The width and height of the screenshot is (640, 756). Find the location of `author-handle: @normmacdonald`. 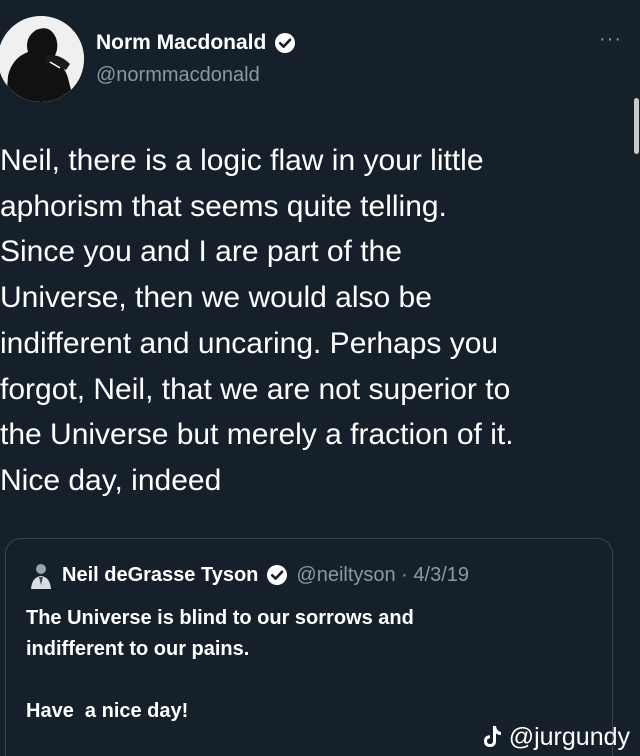

author-handle: @normmacdonald is located at coordinates (196, 75).